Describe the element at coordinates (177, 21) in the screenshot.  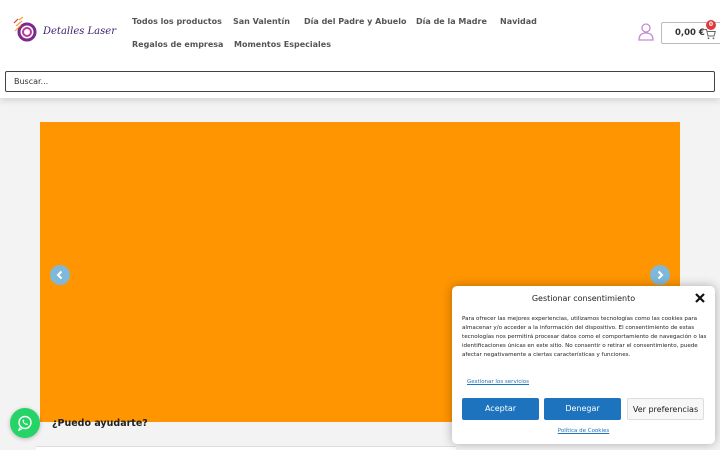
I see `nav-item-todos-los-productos: Todos los productos` at that location.